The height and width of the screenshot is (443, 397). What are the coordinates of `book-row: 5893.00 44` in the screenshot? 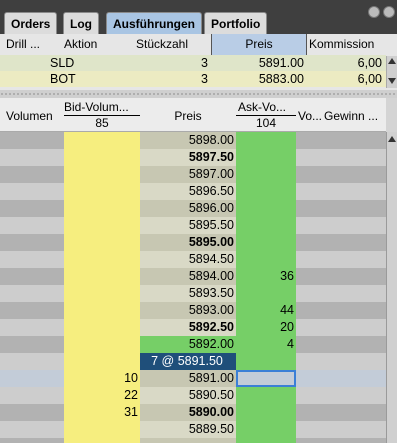 It's located at (193, 310).